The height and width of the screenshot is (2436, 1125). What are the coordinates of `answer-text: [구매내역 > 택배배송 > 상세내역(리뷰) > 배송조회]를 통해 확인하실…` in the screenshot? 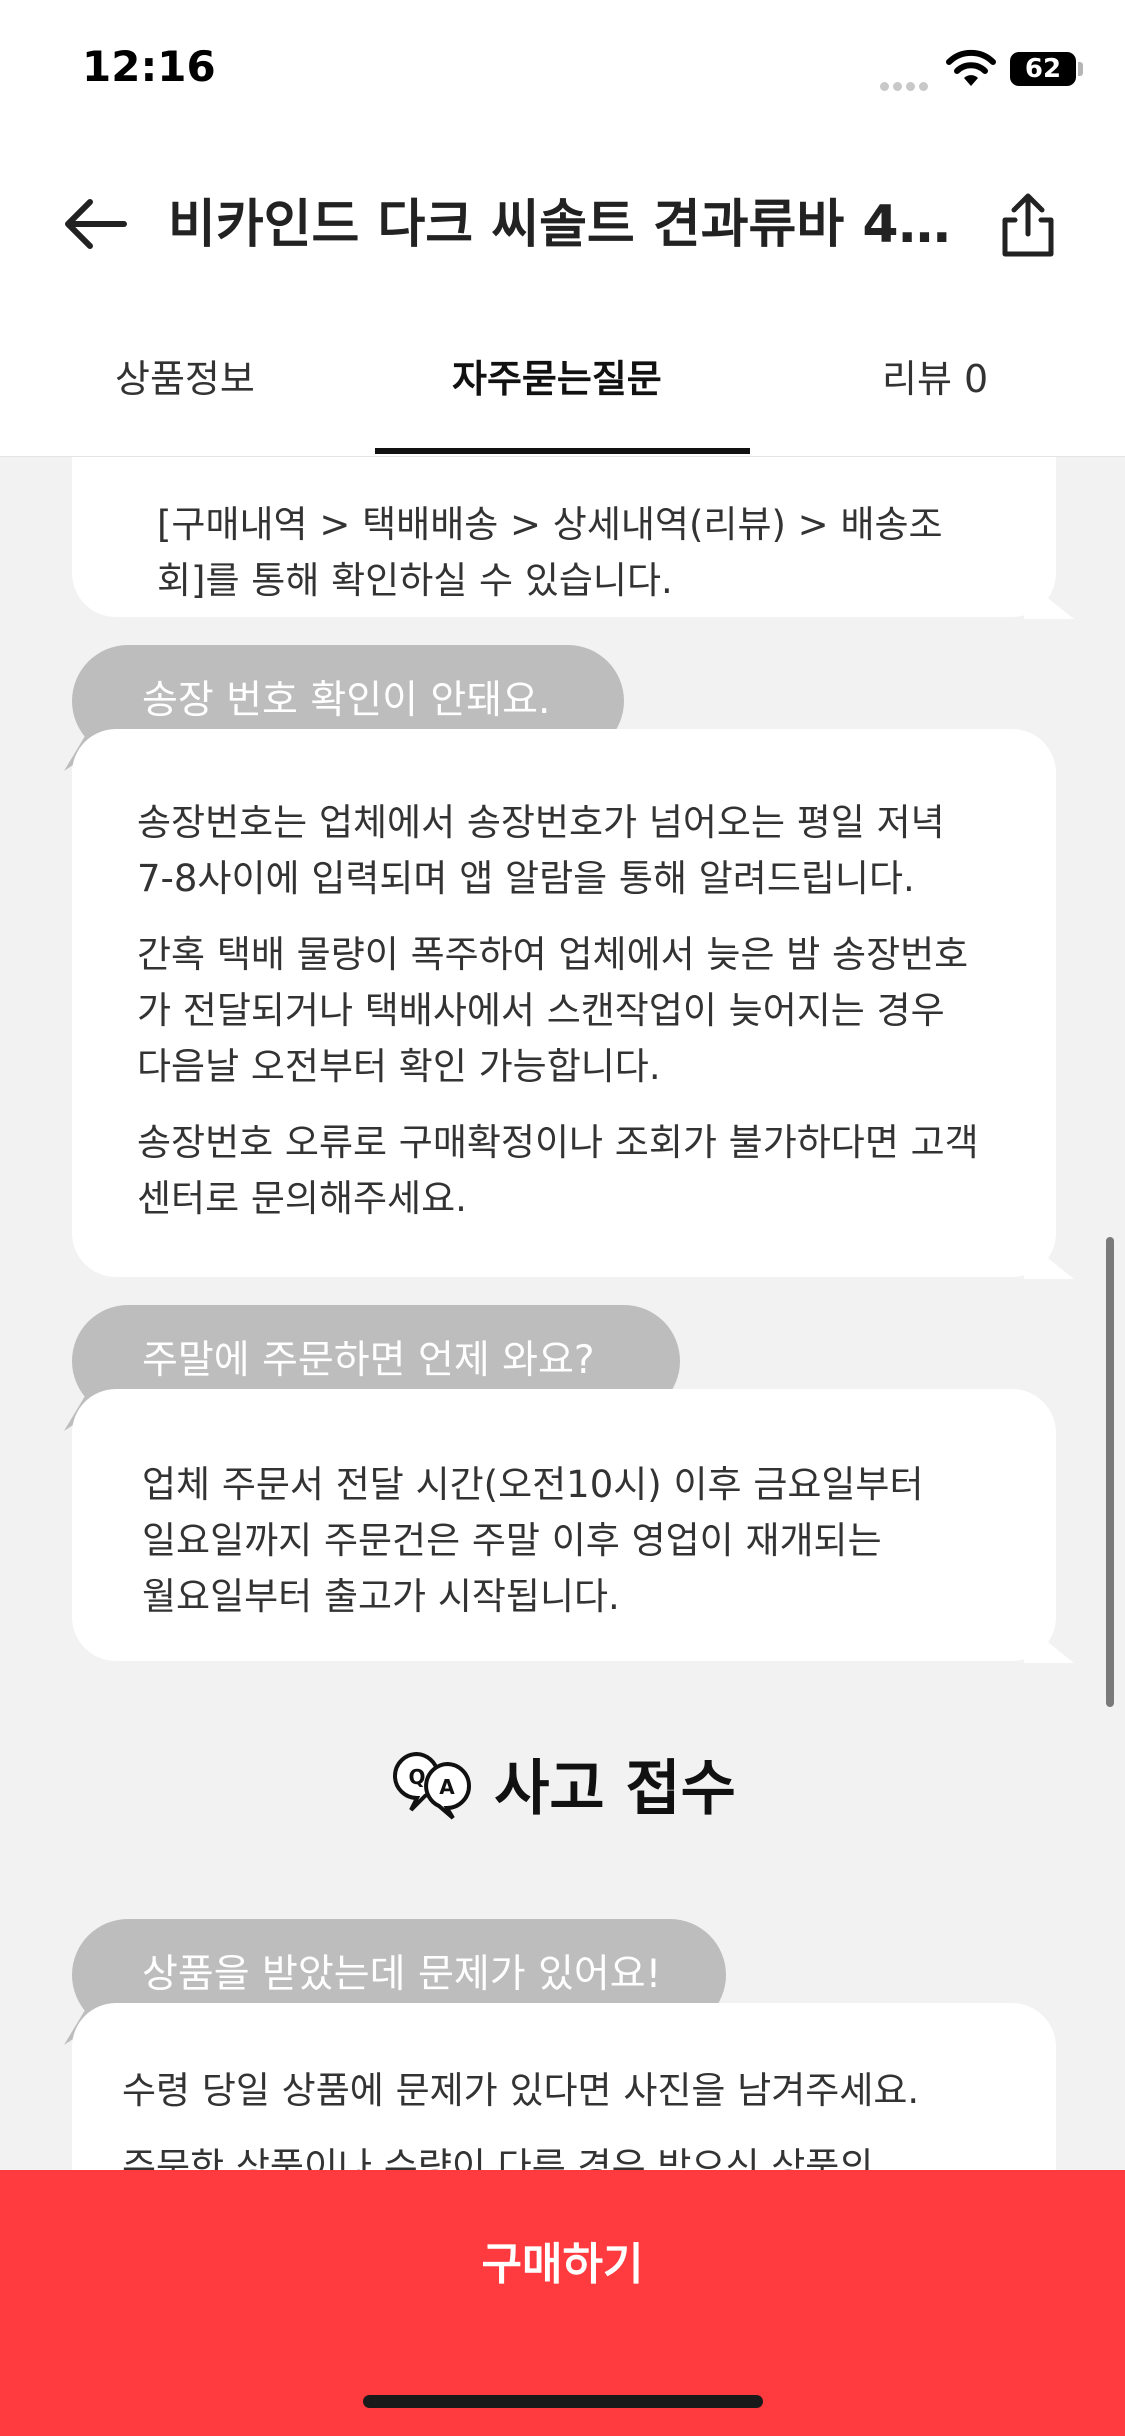 It's located at (550, 552).